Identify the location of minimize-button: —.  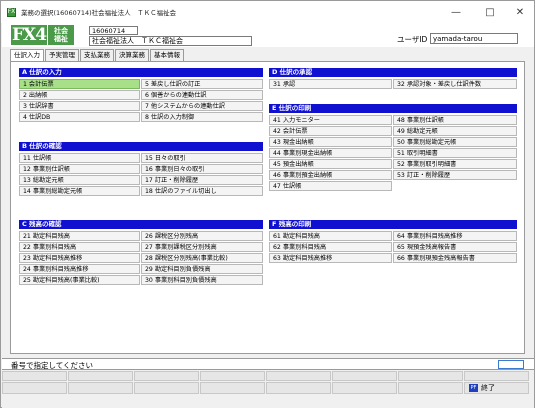
(456, 12).